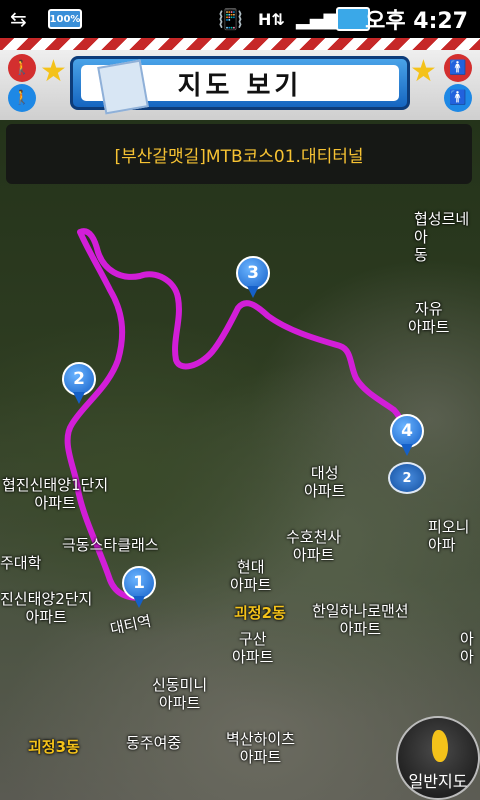  Describe the element at coordinates (230, 19) in the screenshot. I see `vibrate-icon: 📳` at that location.